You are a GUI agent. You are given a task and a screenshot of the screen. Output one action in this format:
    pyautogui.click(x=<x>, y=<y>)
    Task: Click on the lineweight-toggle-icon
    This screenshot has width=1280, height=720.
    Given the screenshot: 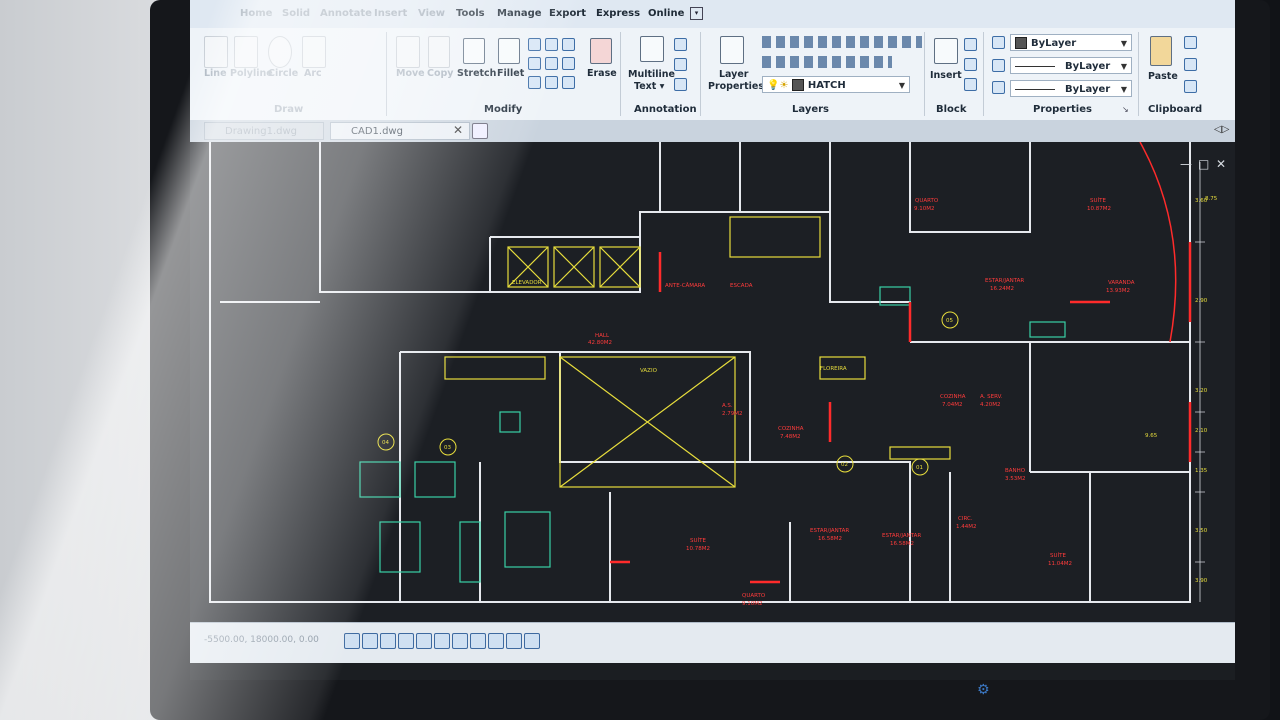 What is the action you would take?
    pyautogui.click(x=460, y=641)
    